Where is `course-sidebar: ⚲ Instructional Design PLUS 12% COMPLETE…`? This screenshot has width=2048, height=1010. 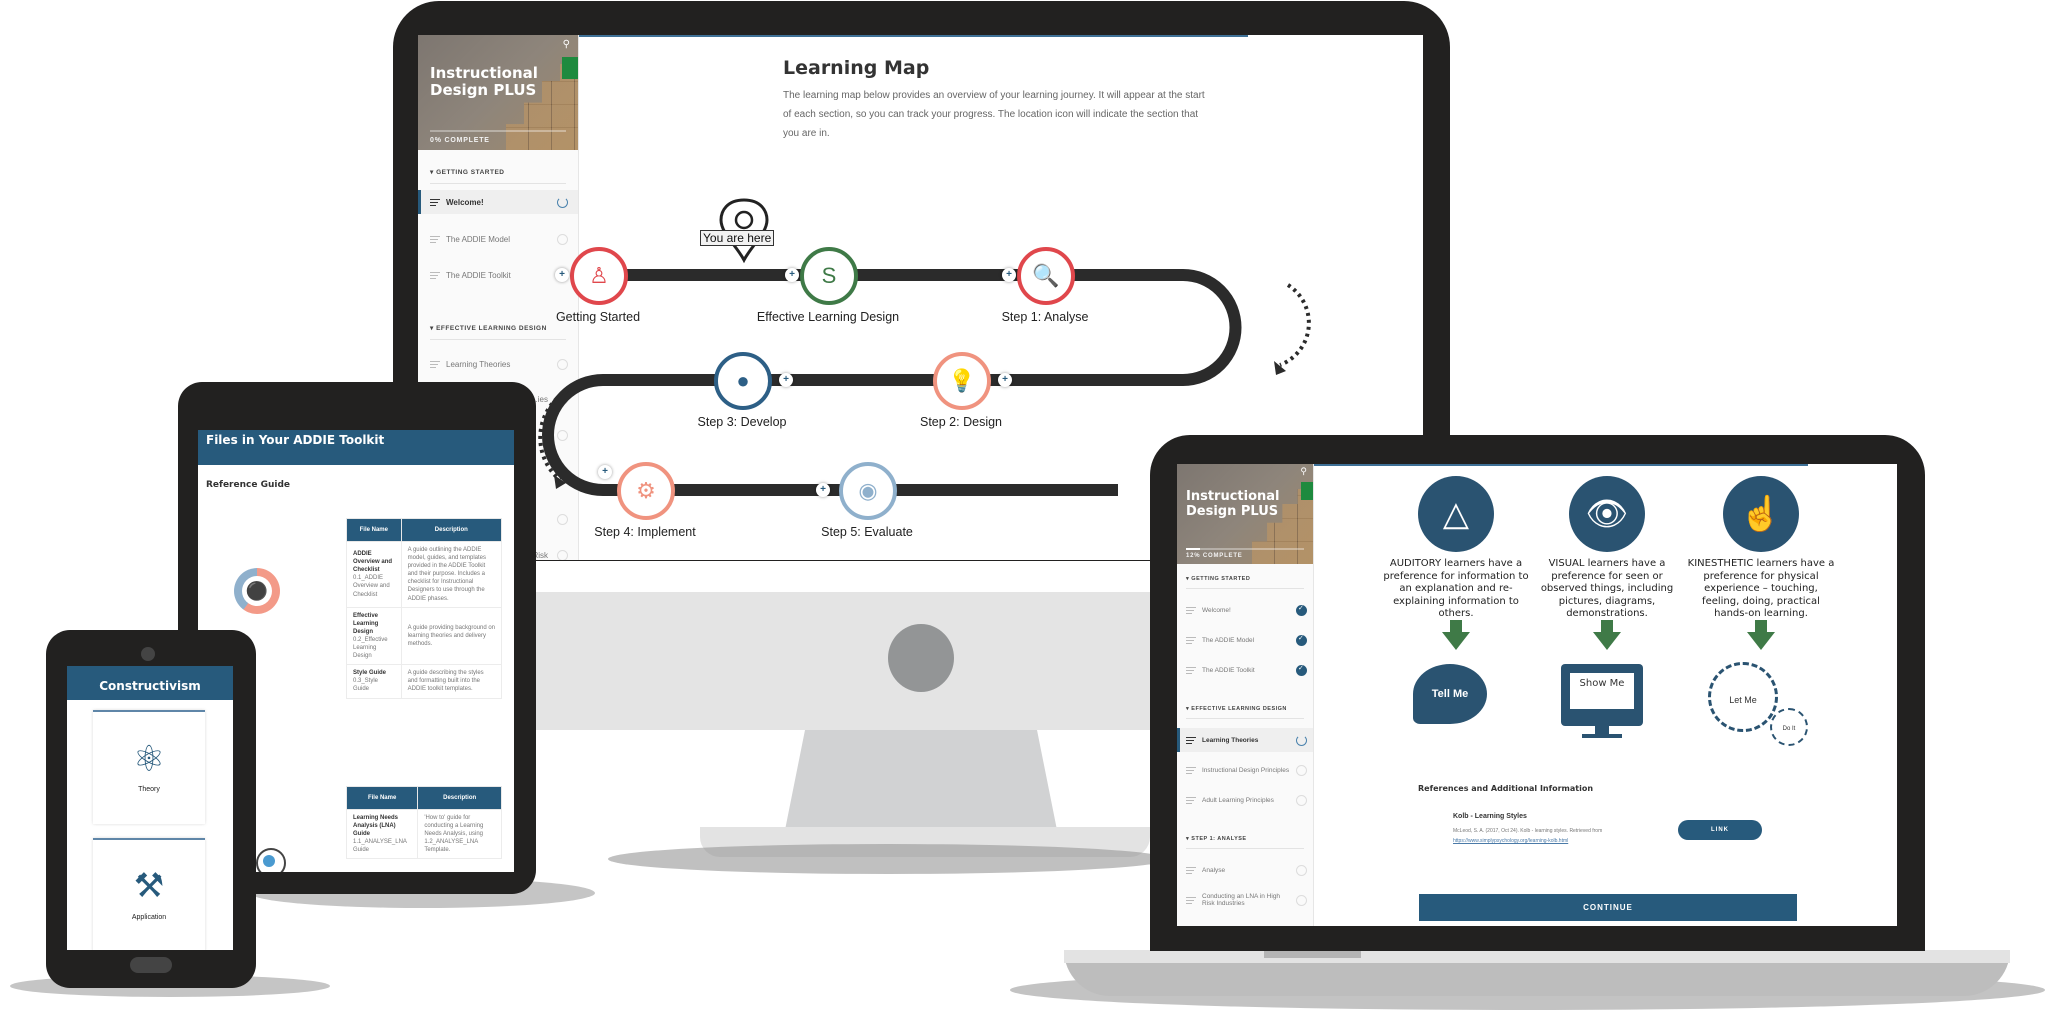
course-sidebar: ⚲ Instructional Design PLUS 12% COMPLETE… is located at coordinates (1245, 695).